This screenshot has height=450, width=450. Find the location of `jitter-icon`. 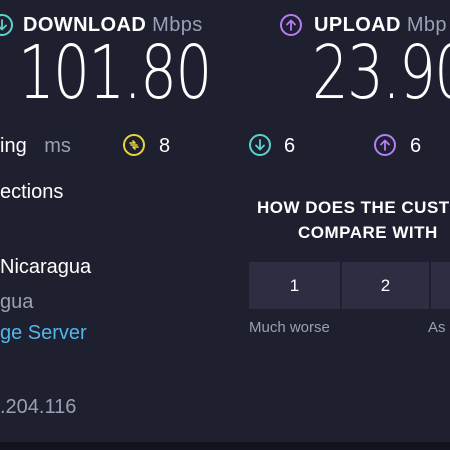

jitter-icon is located at coordinates (134, 145).